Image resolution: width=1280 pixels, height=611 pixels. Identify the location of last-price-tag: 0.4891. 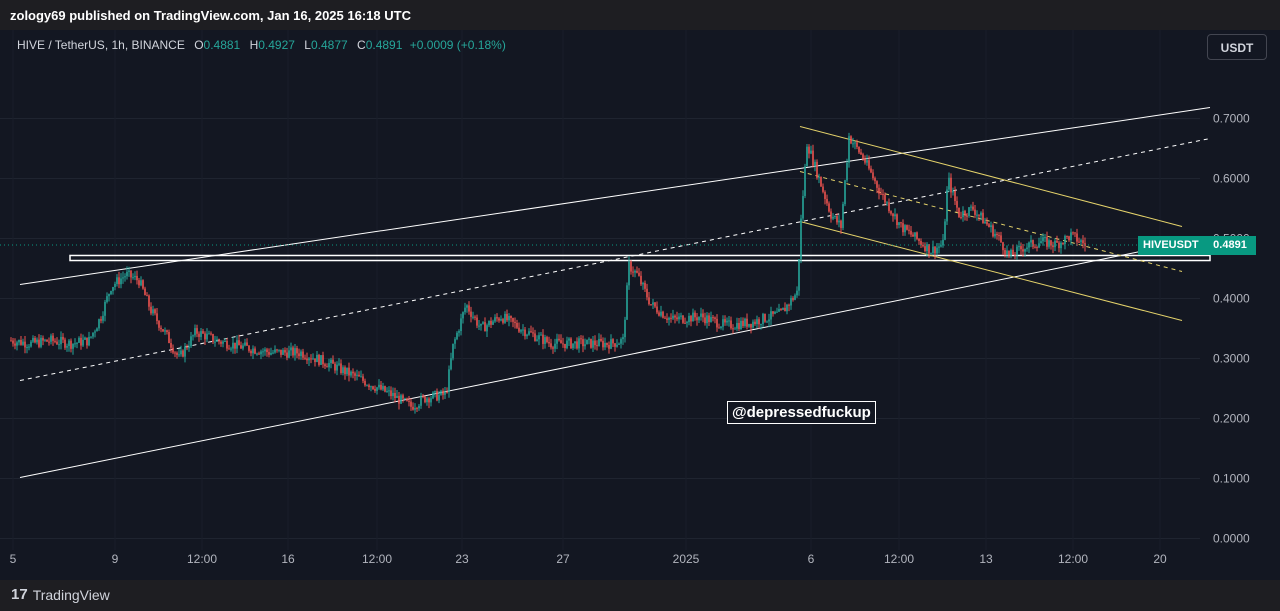
(1230, 245).